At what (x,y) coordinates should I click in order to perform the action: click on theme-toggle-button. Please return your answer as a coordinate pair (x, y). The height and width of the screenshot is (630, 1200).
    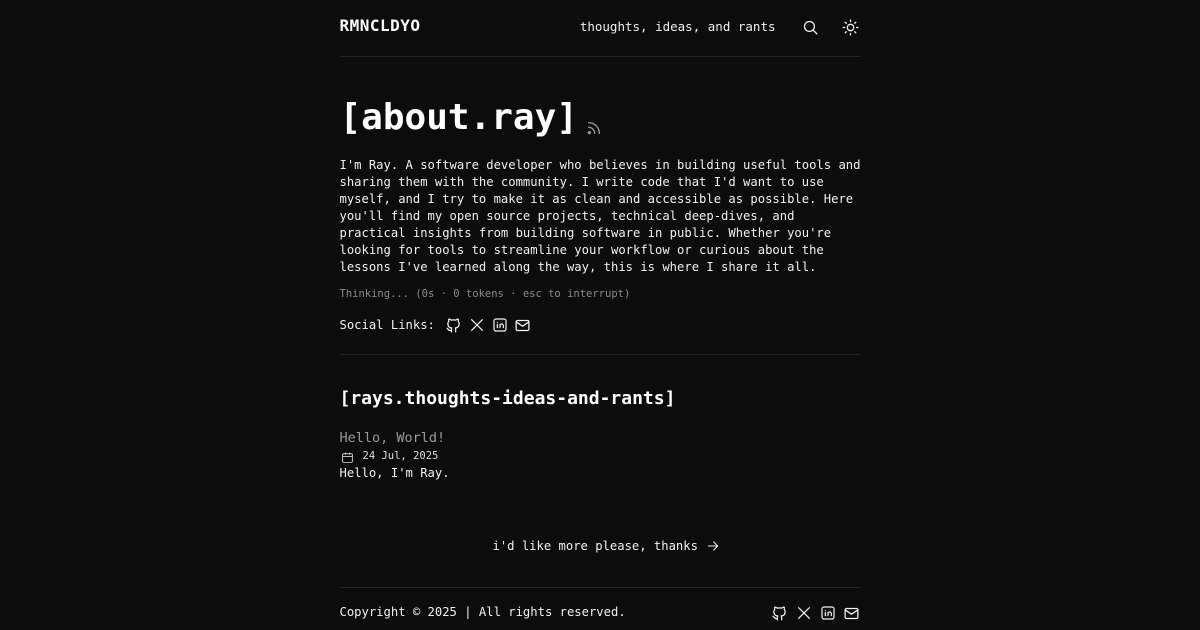
    Looking at the image, I should click on (851, 27).